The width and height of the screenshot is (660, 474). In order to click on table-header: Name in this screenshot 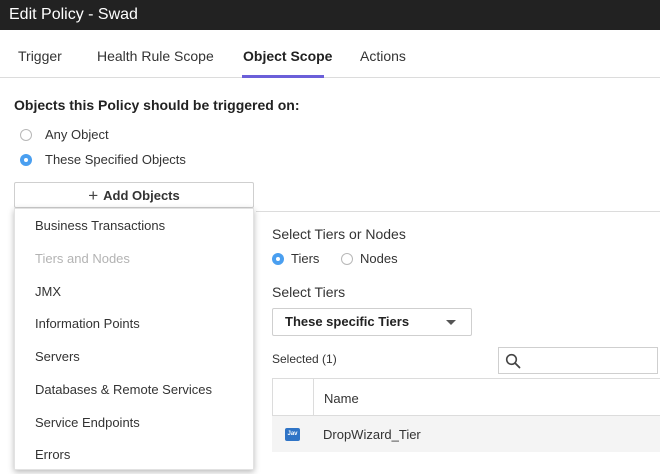, I will do `click(466, 397)`.